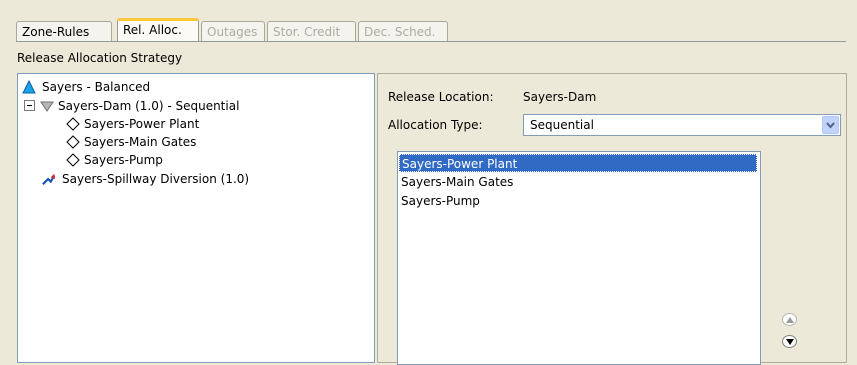  Describe the element at coordinates (431, 41) in the screenshot. I see `tab-divider` at that location.